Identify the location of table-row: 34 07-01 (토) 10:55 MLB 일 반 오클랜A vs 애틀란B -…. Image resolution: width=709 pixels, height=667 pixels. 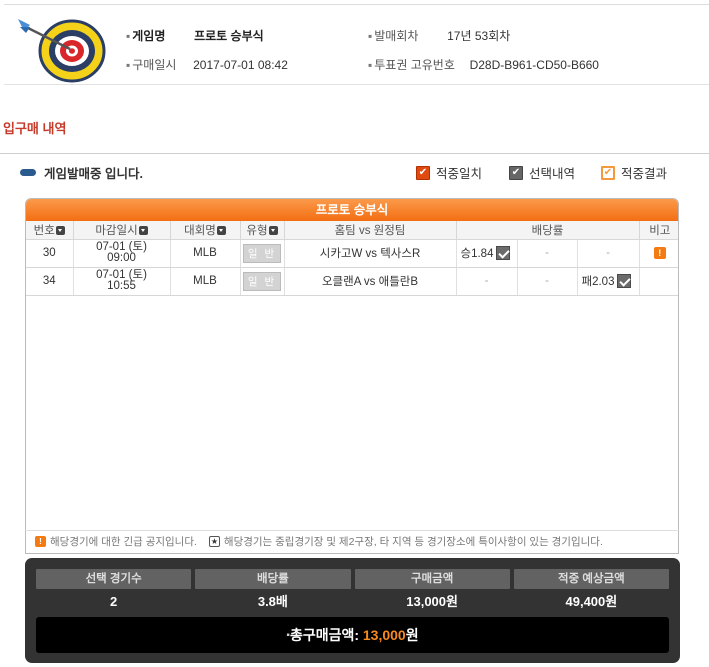
(352, 281).